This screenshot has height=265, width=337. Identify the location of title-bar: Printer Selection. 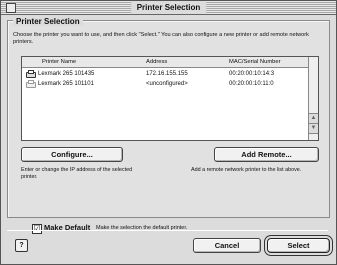
(168, 8).